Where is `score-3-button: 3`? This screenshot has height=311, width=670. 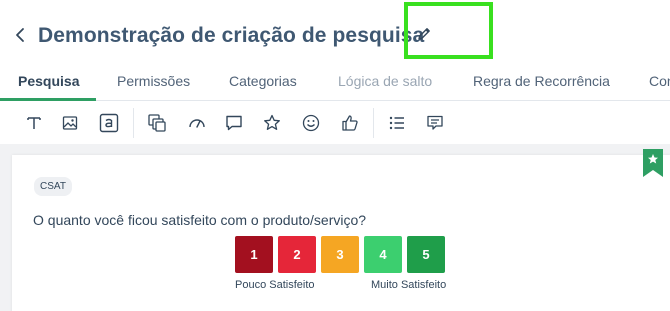 score-3-button: 3 is located at coordinates (340, 254).